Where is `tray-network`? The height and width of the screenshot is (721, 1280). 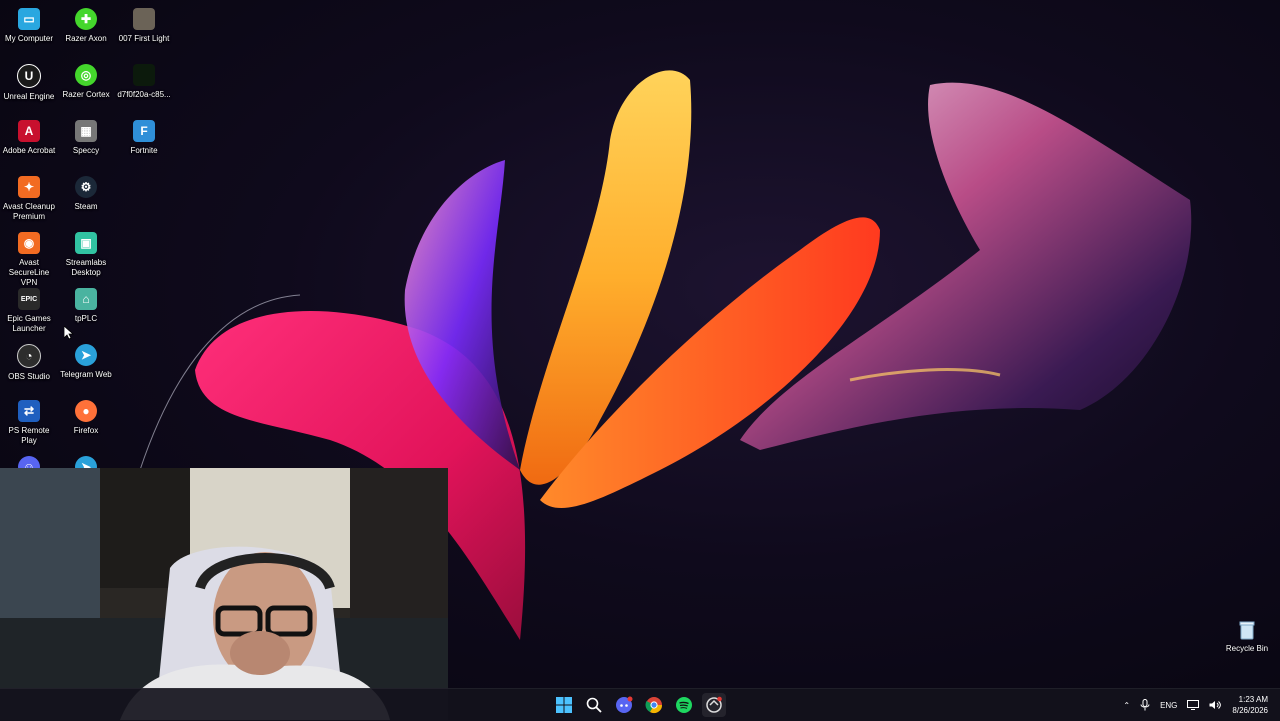
tray-network is located at coordinates (1193, 705).